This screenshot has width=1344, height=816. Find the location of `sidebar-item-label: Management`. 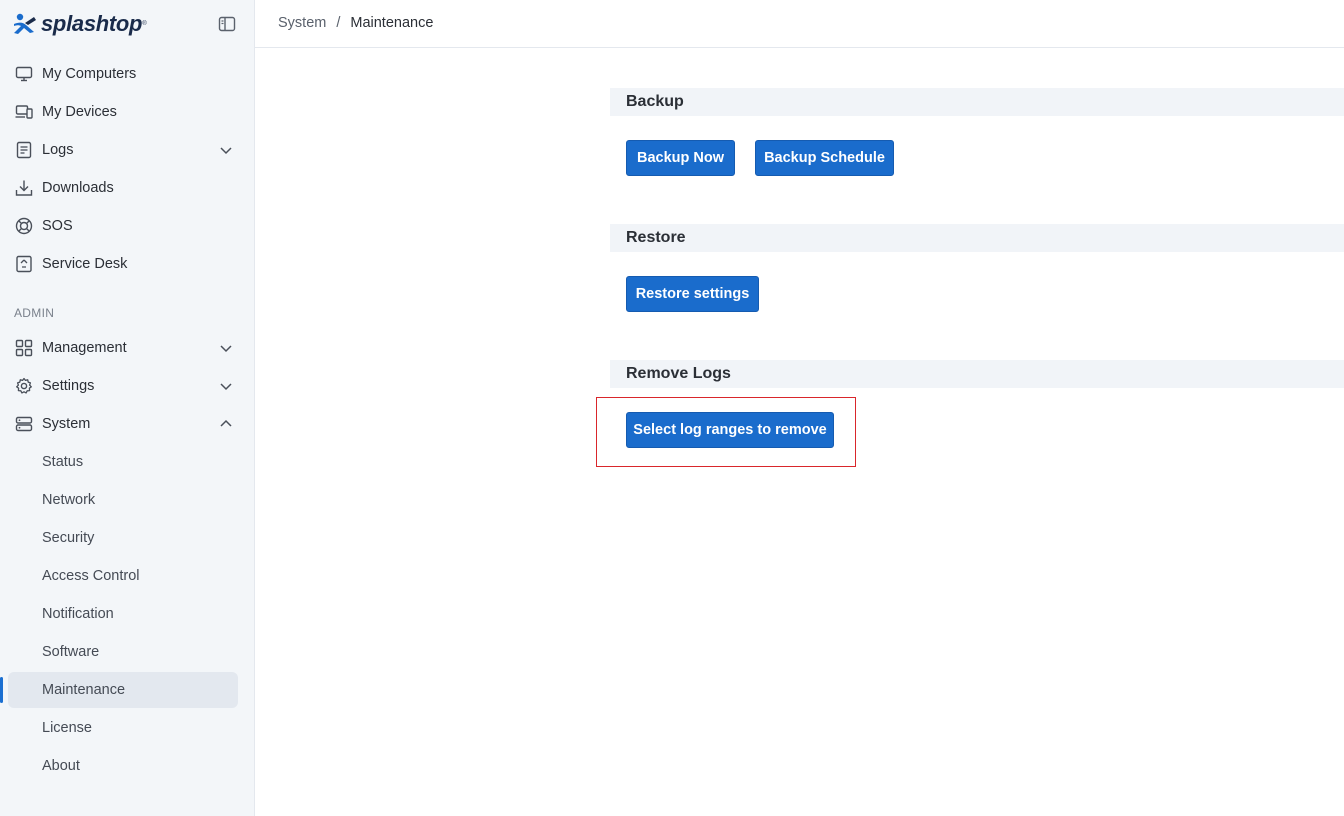

sidebar-item-label: Management is located at coordinates (84, 348).